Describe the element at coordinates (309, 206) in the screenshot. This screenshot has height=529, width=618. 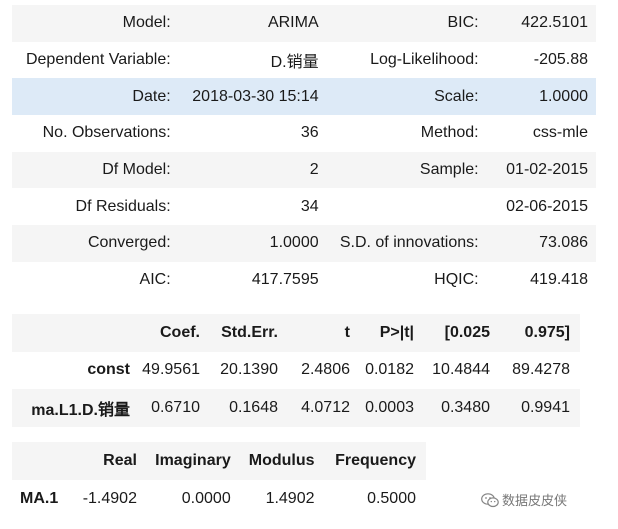
I see `summary-value: 34` at that location.